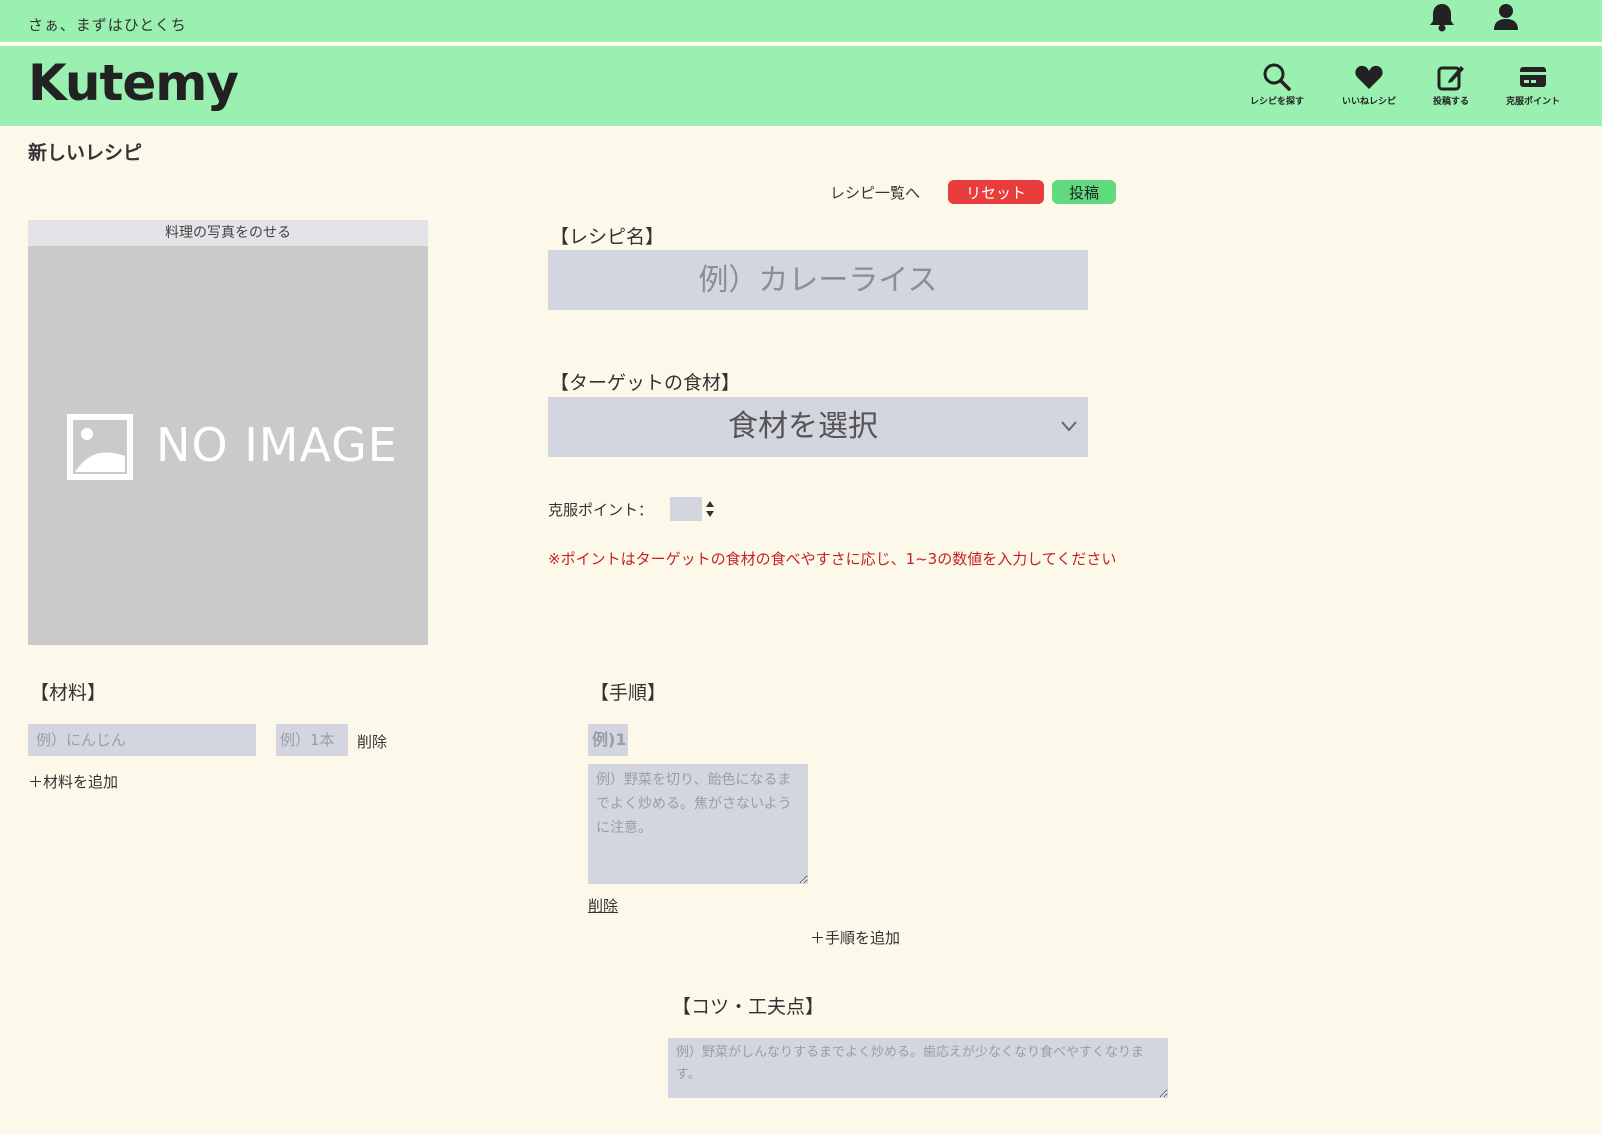  I want to click on recipe-name-label: 【レシピ名】, so click(607, 237).